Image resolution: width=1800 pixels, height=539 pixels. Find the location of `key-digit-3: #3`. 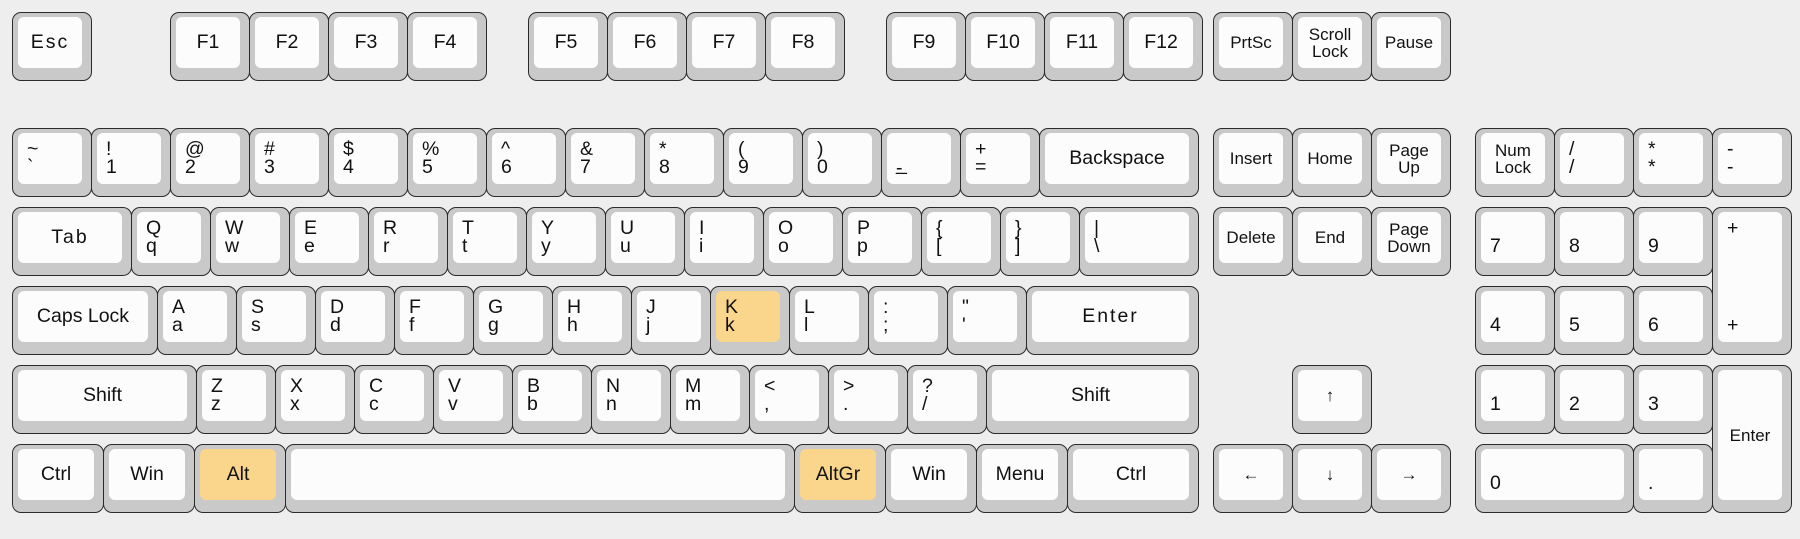

key-digit-3: #3 is located at coordinates (289, 162).